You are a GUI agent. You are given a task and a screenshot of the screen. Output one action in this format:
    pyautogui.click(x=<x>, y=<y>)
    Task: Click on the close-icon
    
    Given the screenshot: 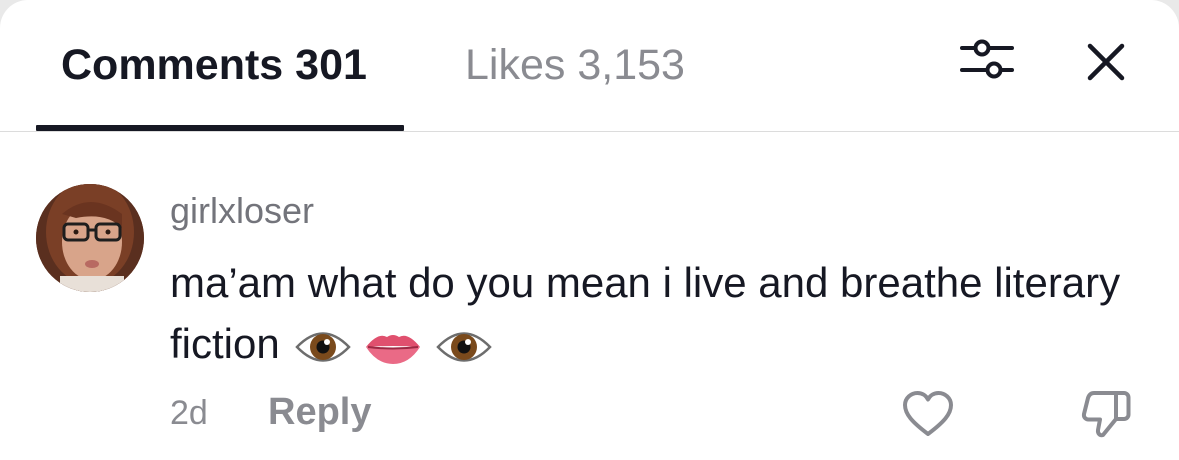 What is the action you would take?
    pyautogui.click(x=1106, y=62)
    